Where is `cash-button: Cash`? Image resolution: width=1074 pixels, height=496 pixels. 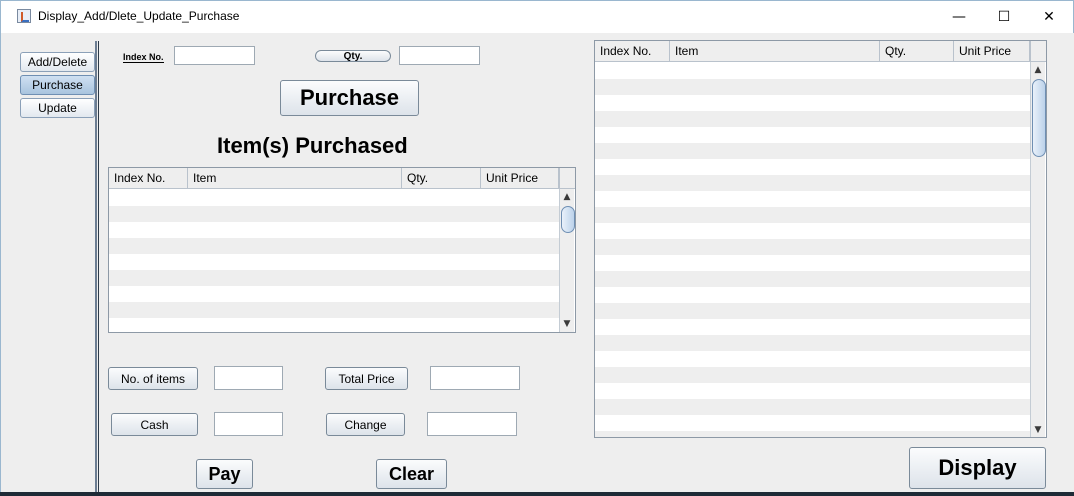 cash-button: Cash is located at coordinates (154, 424).